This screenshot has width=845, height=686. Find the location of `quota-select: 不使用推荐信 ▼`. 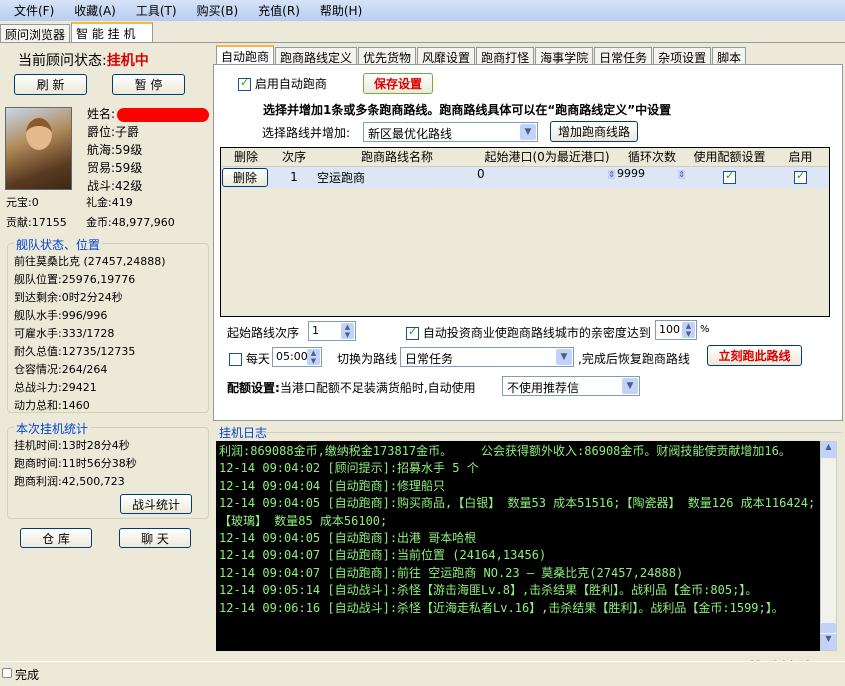

quota-select: 不使用推荐信 ▼ is located at coordinates (571, 386).